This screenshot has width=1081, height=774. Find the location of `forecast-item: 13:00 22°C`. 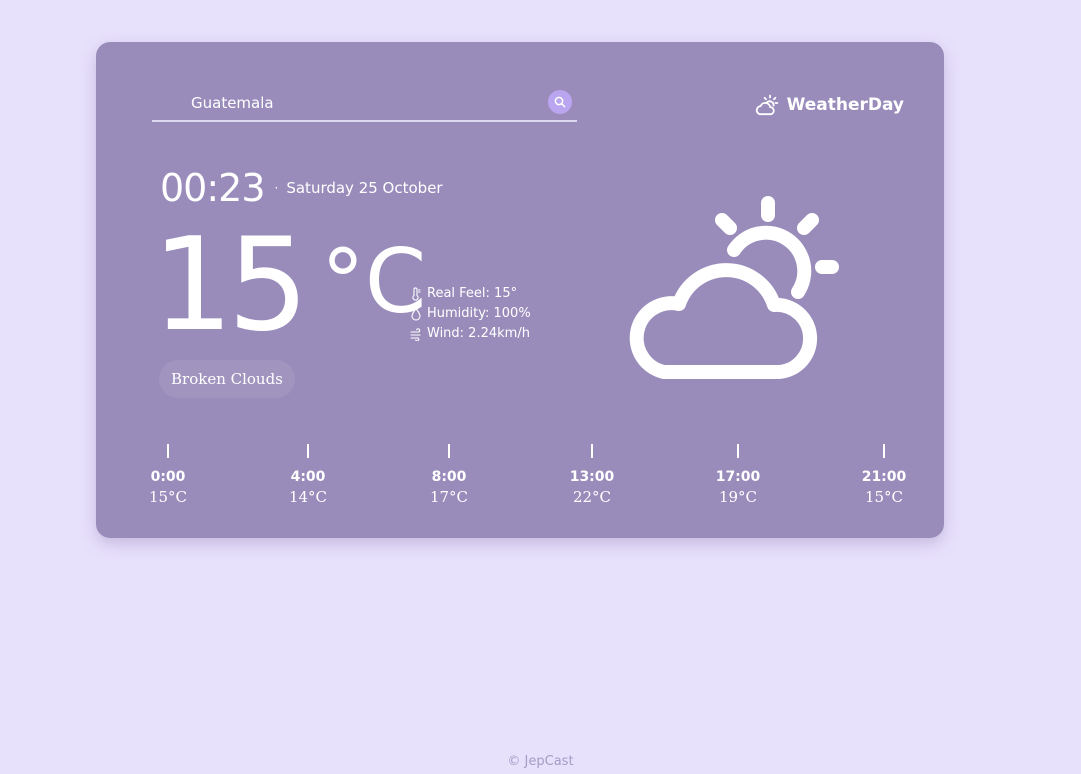

forecast-item: 13:00 22°C is located at coordinates (592, 476).